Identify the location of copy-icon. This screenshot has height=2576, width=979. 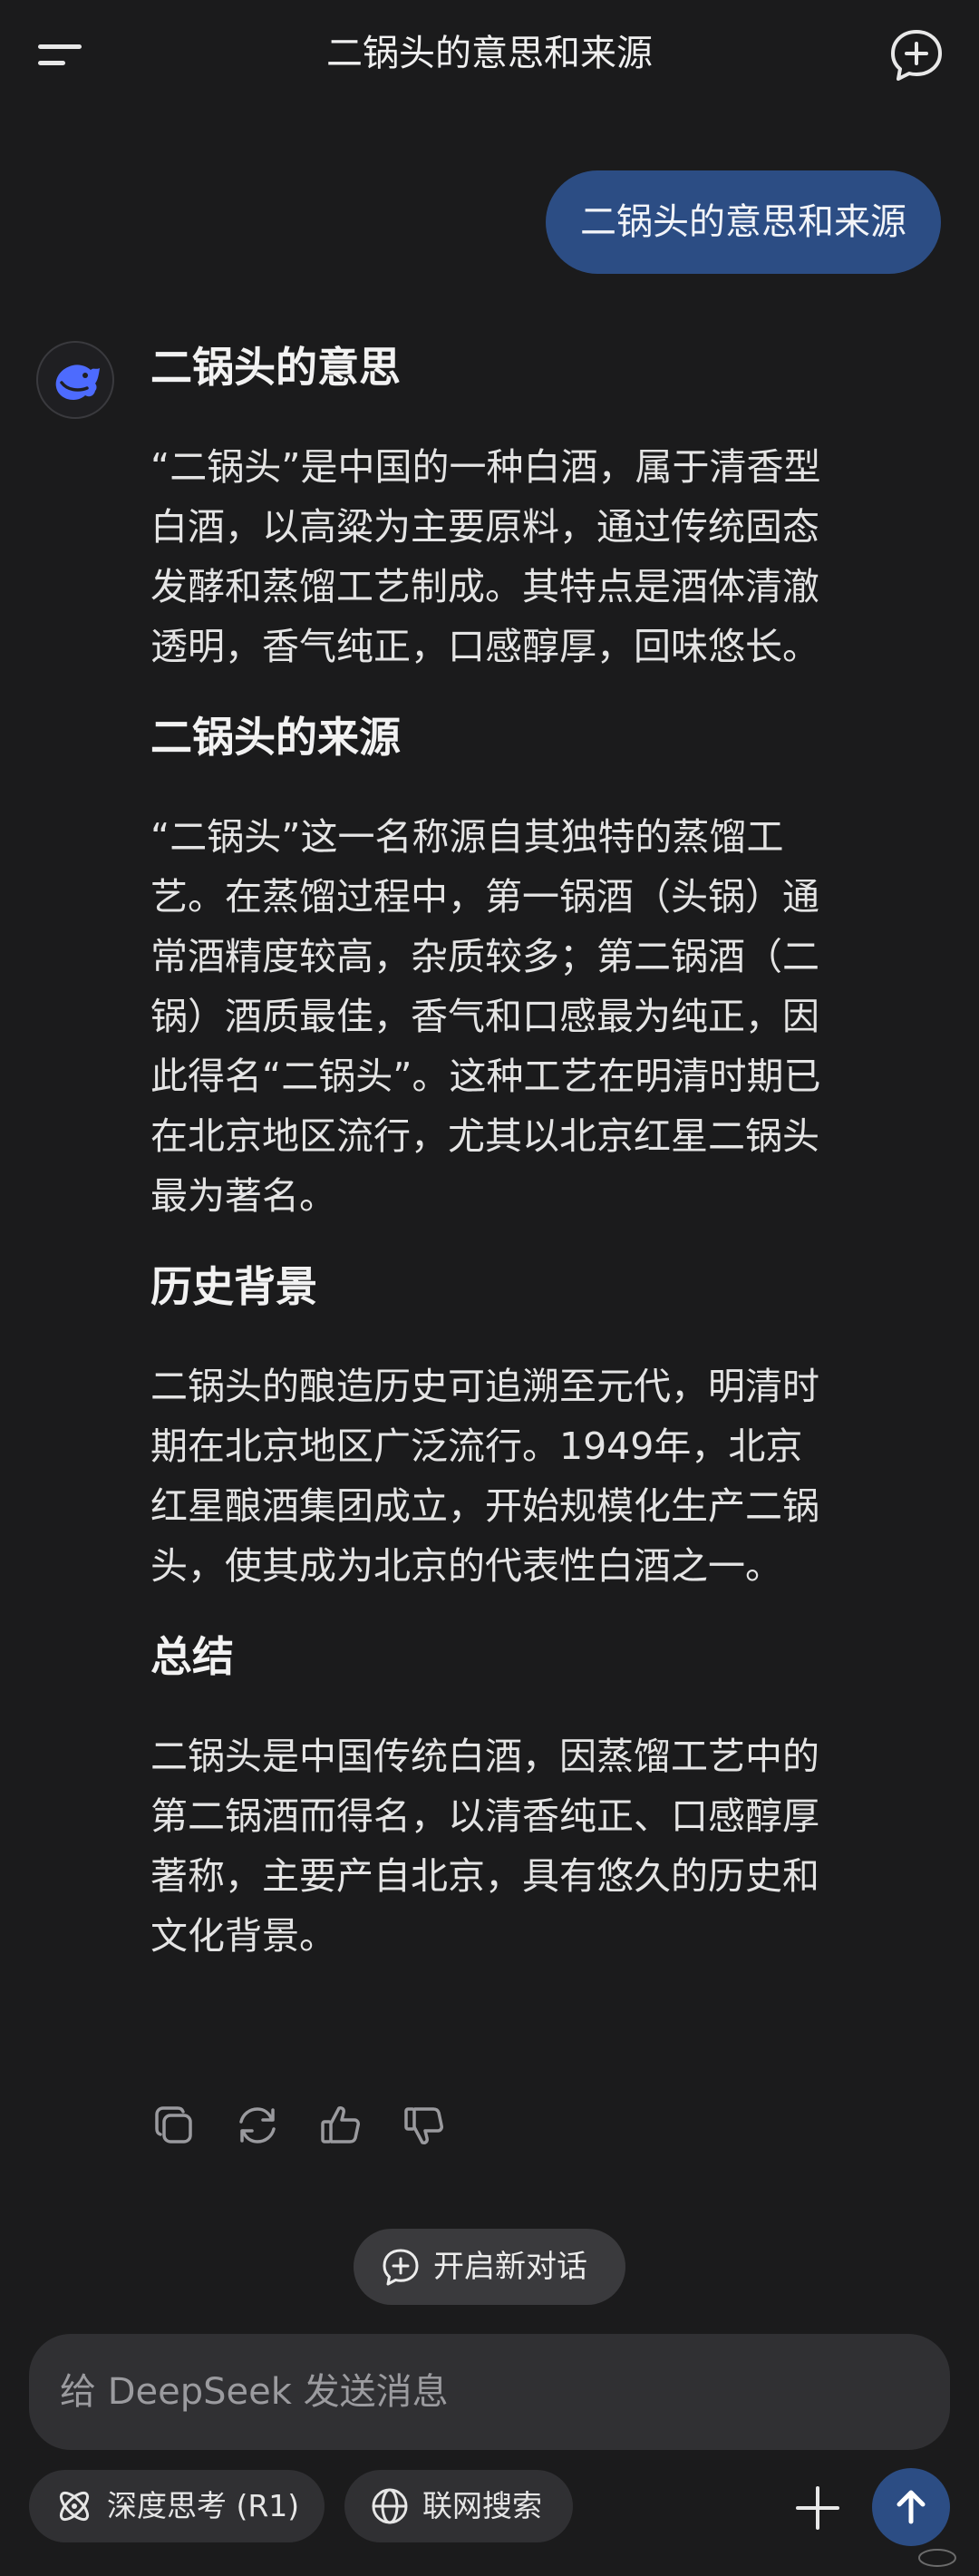
(174, 2125).